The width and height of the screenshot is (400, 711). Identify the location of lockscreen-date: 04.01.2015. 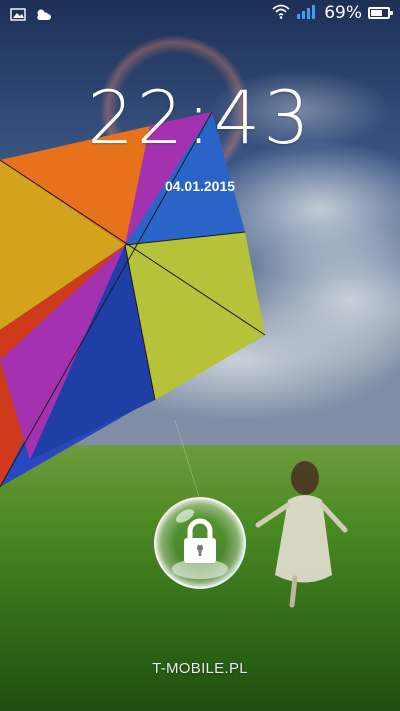
(200, 186).